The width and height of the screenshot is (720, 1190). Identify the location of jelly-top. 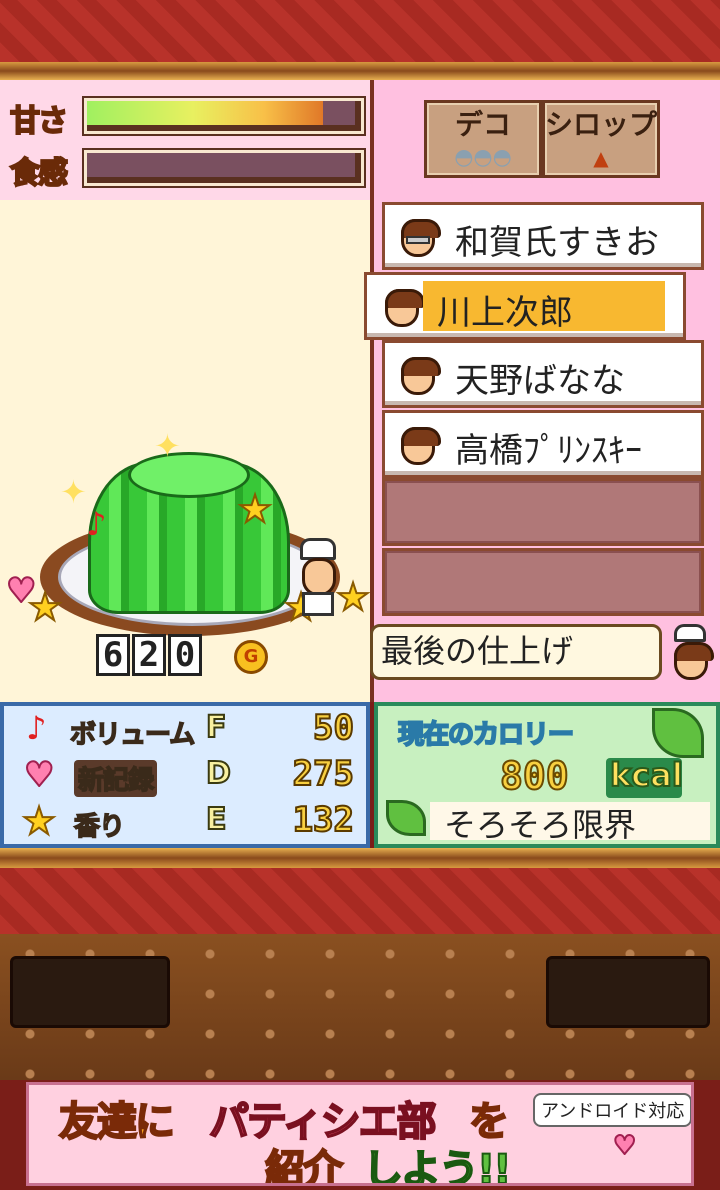
(189, 475).